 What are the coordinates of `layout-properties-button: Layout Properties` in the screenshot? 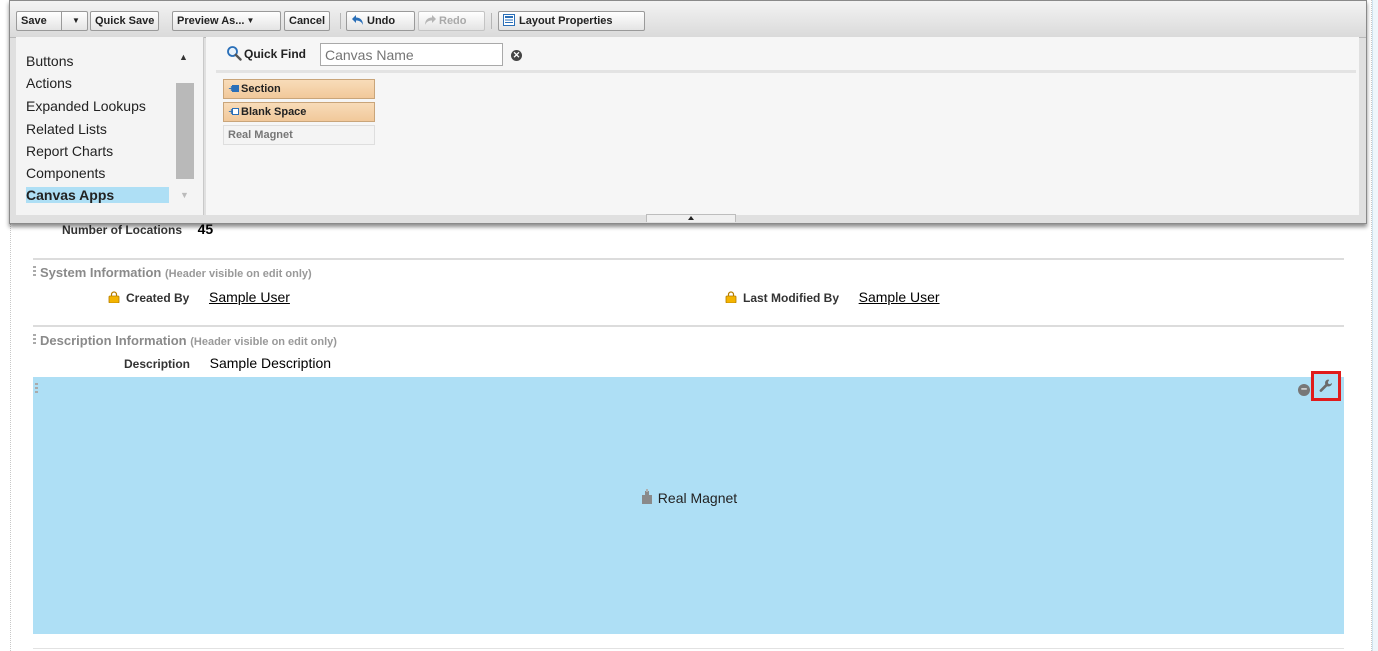 It's located at (571, 21).